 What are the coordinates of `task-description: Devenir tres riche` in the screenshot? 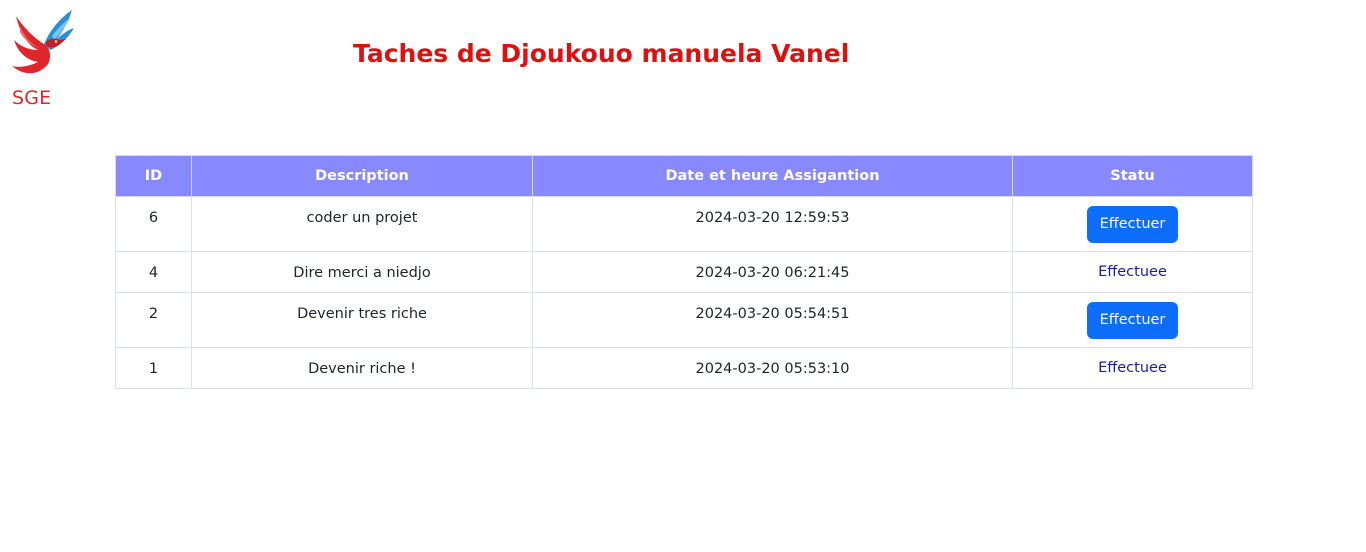 It's located at (362, 320).